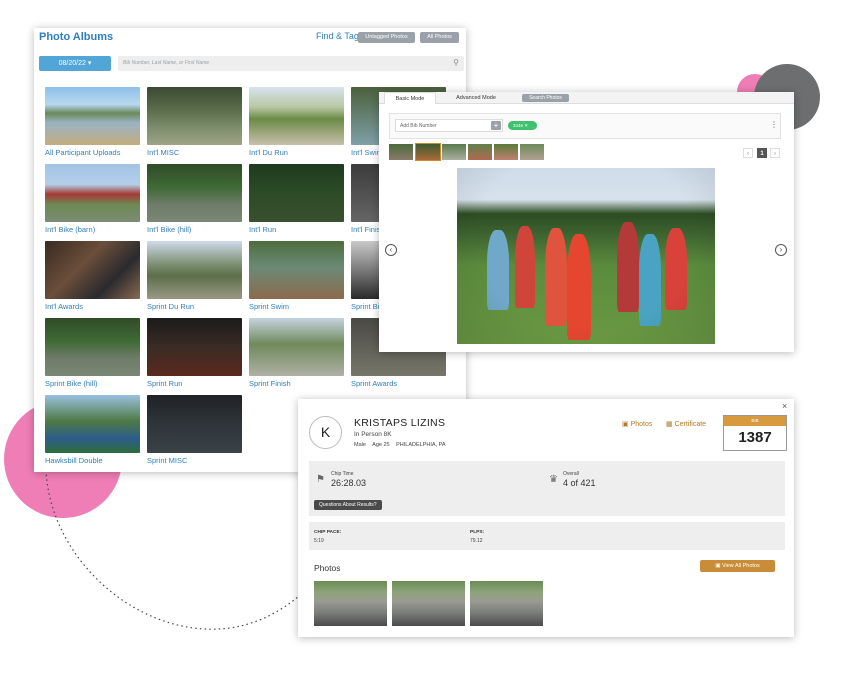  Describe the element at coordinates (718, 566) in the screenshot. I see `photo-icon: ▣` at that location.